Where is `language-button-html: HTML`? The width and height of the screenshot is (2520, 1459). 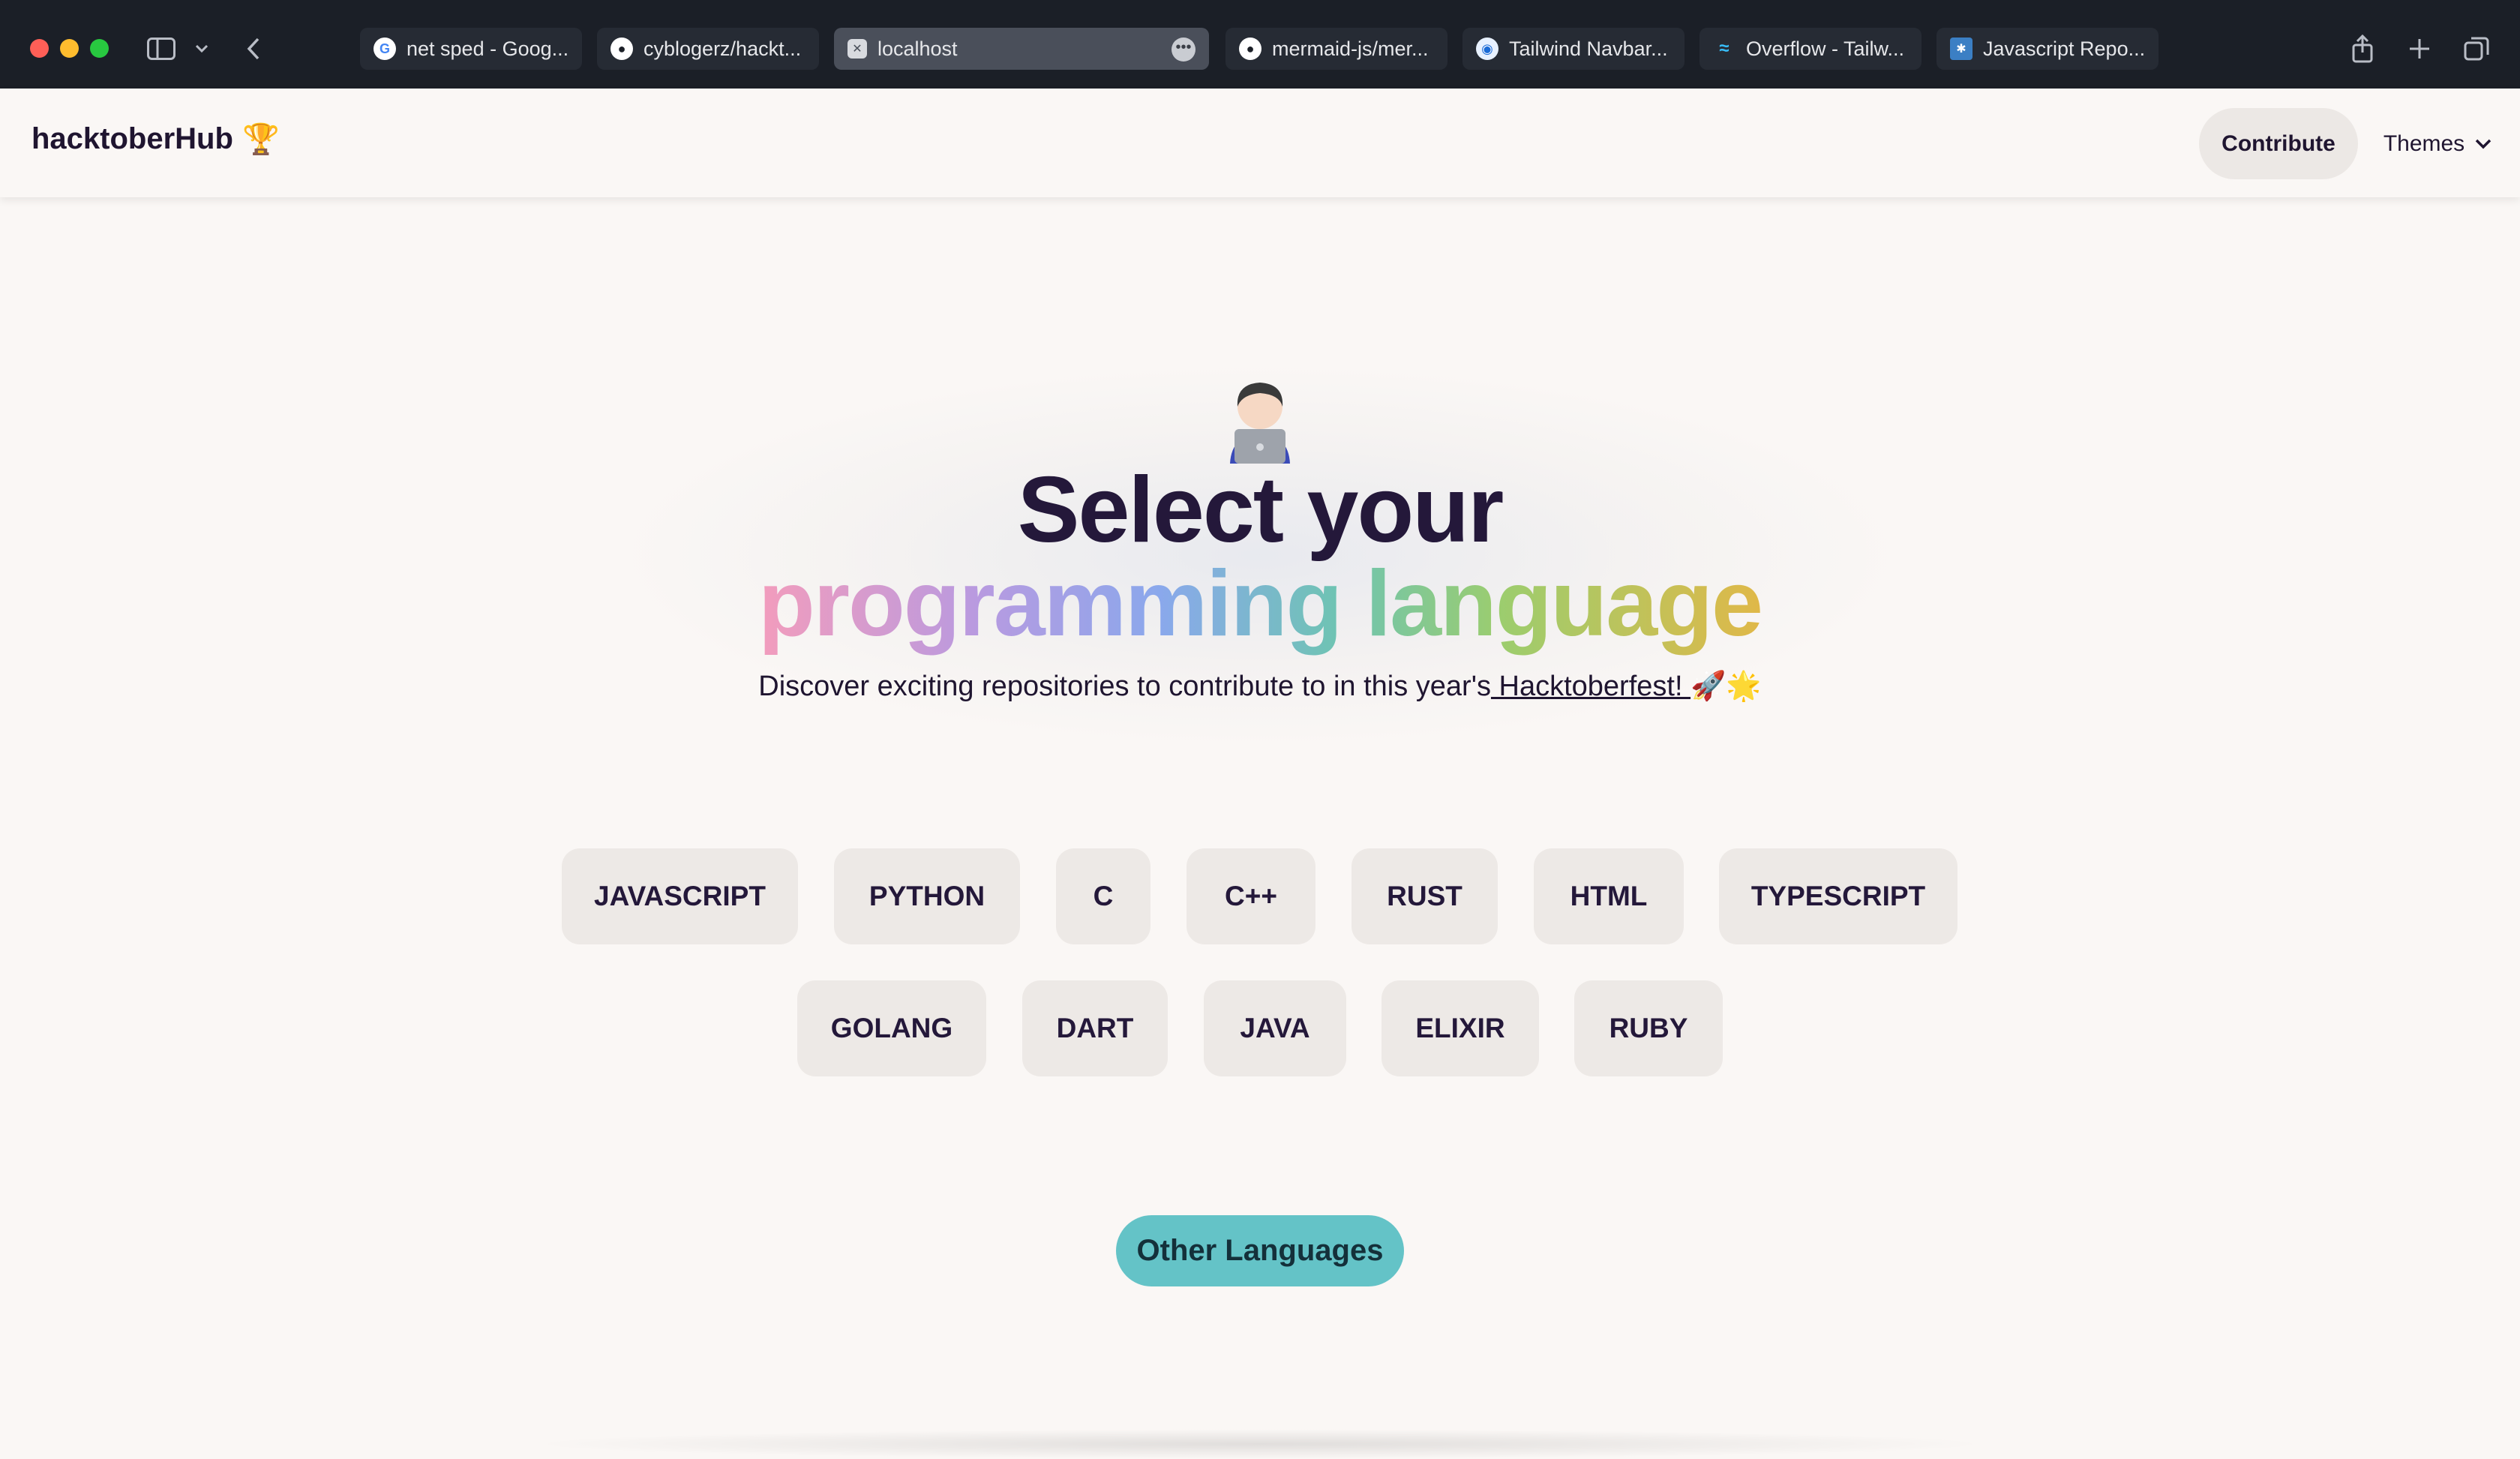
language-button-html: HTML is located at coordinates (1609, 896).